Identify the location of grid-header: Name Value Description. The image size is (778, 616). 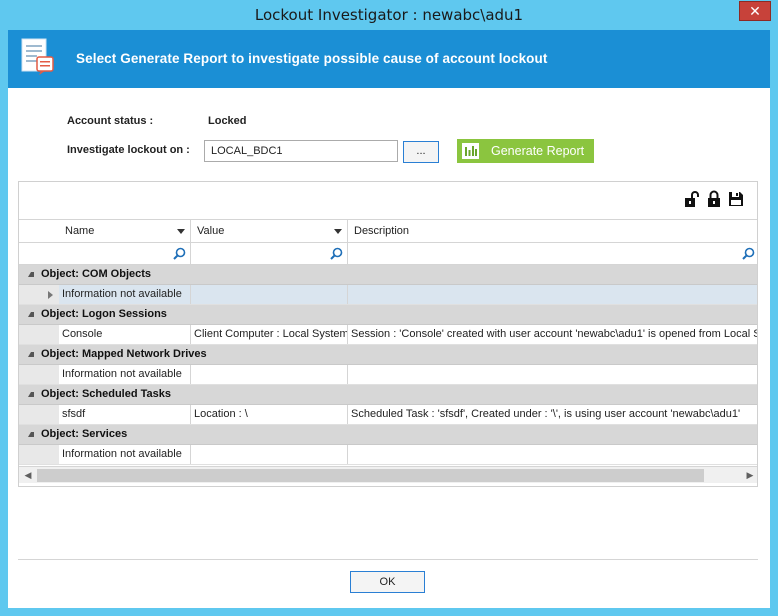
(388, 231).